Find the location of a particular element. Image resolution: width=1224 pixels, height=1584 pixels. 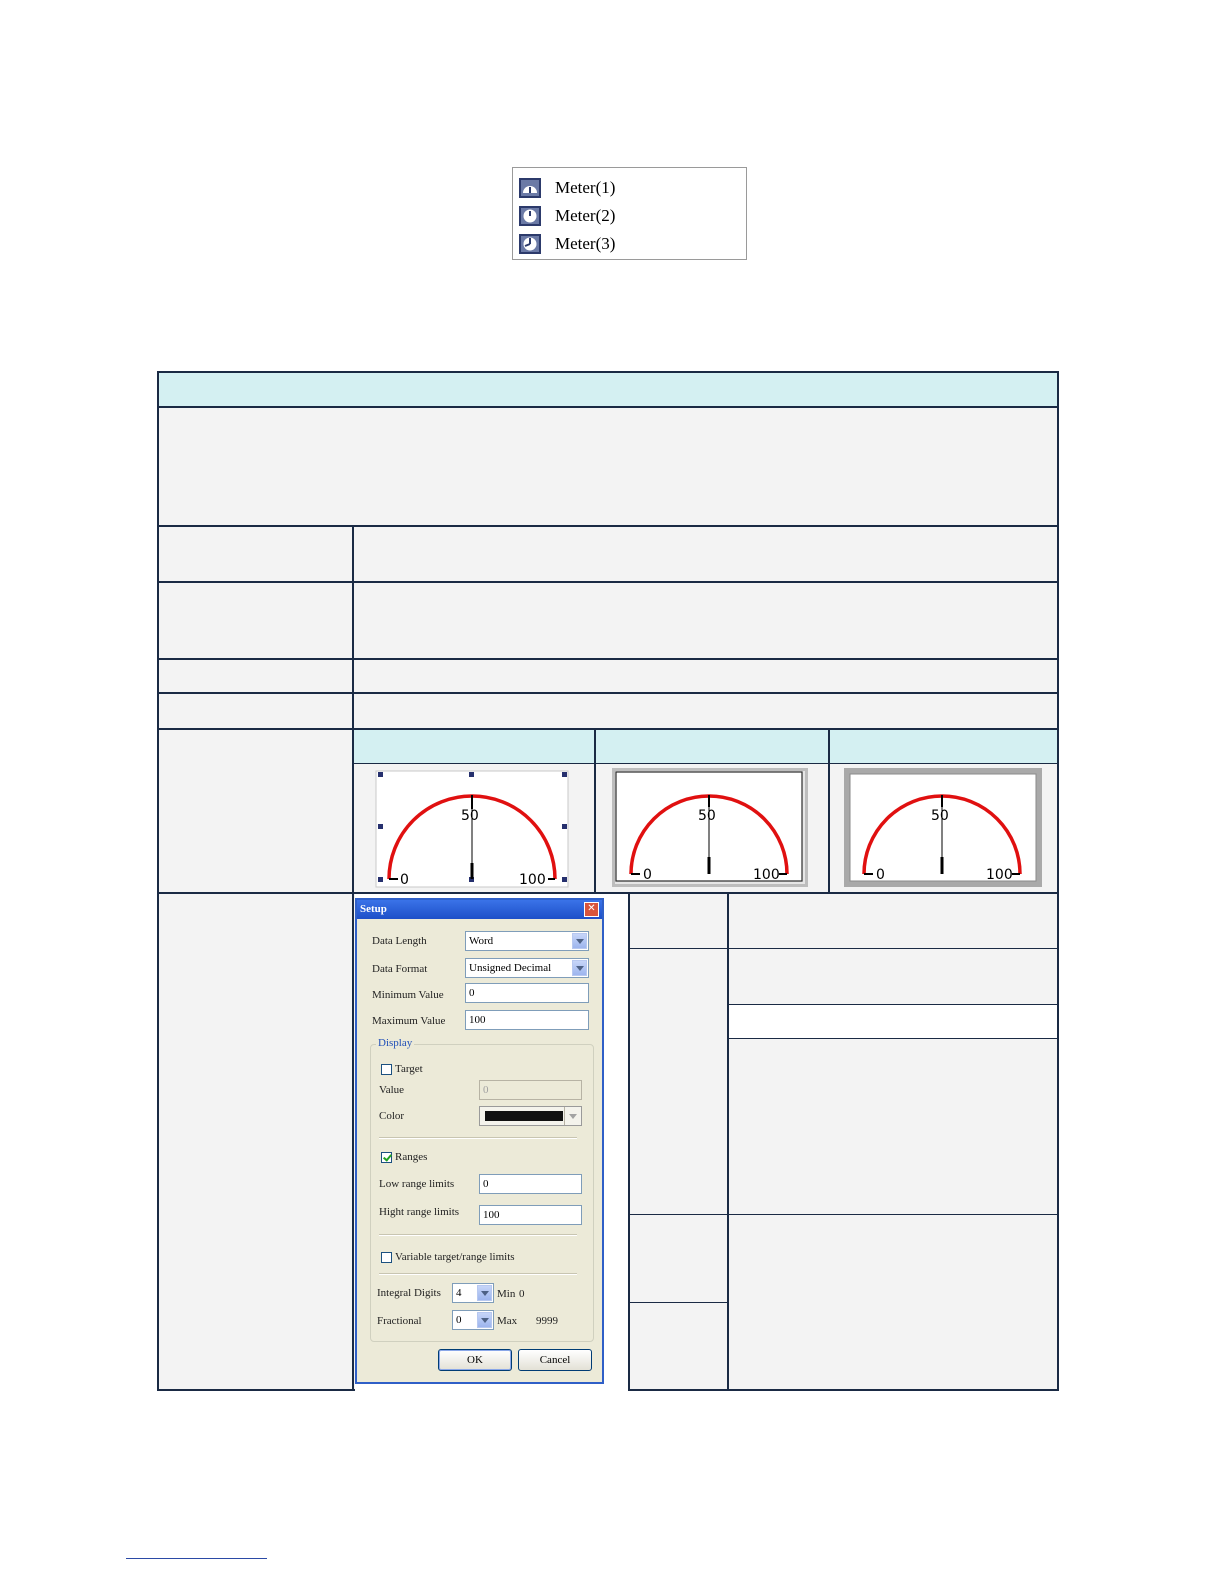

minimum-value-label: Minimum Value is located at coordinates (408, 995).